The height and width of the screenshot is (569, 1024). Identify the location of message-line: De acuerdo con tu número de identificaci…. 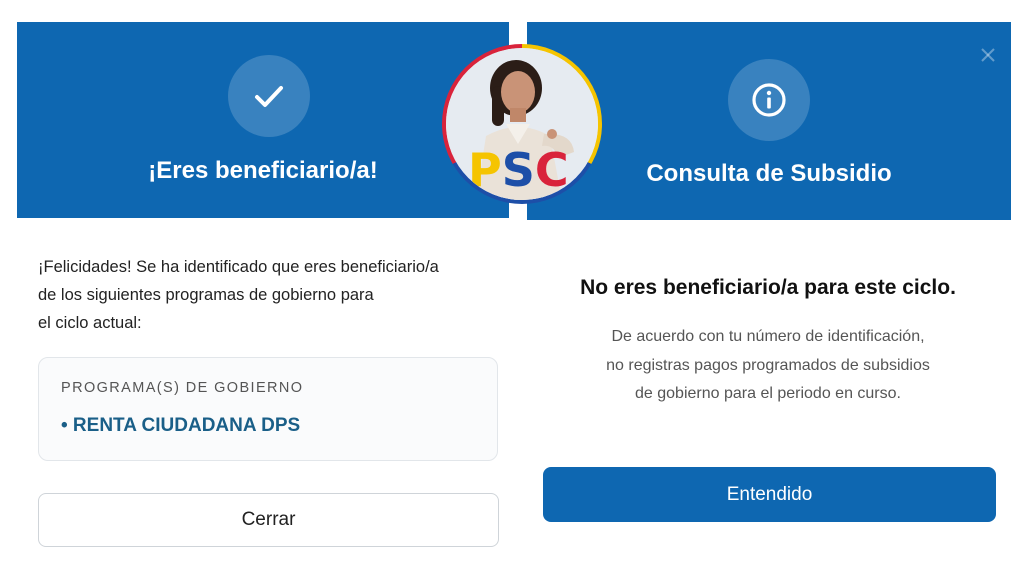
(768, 336).